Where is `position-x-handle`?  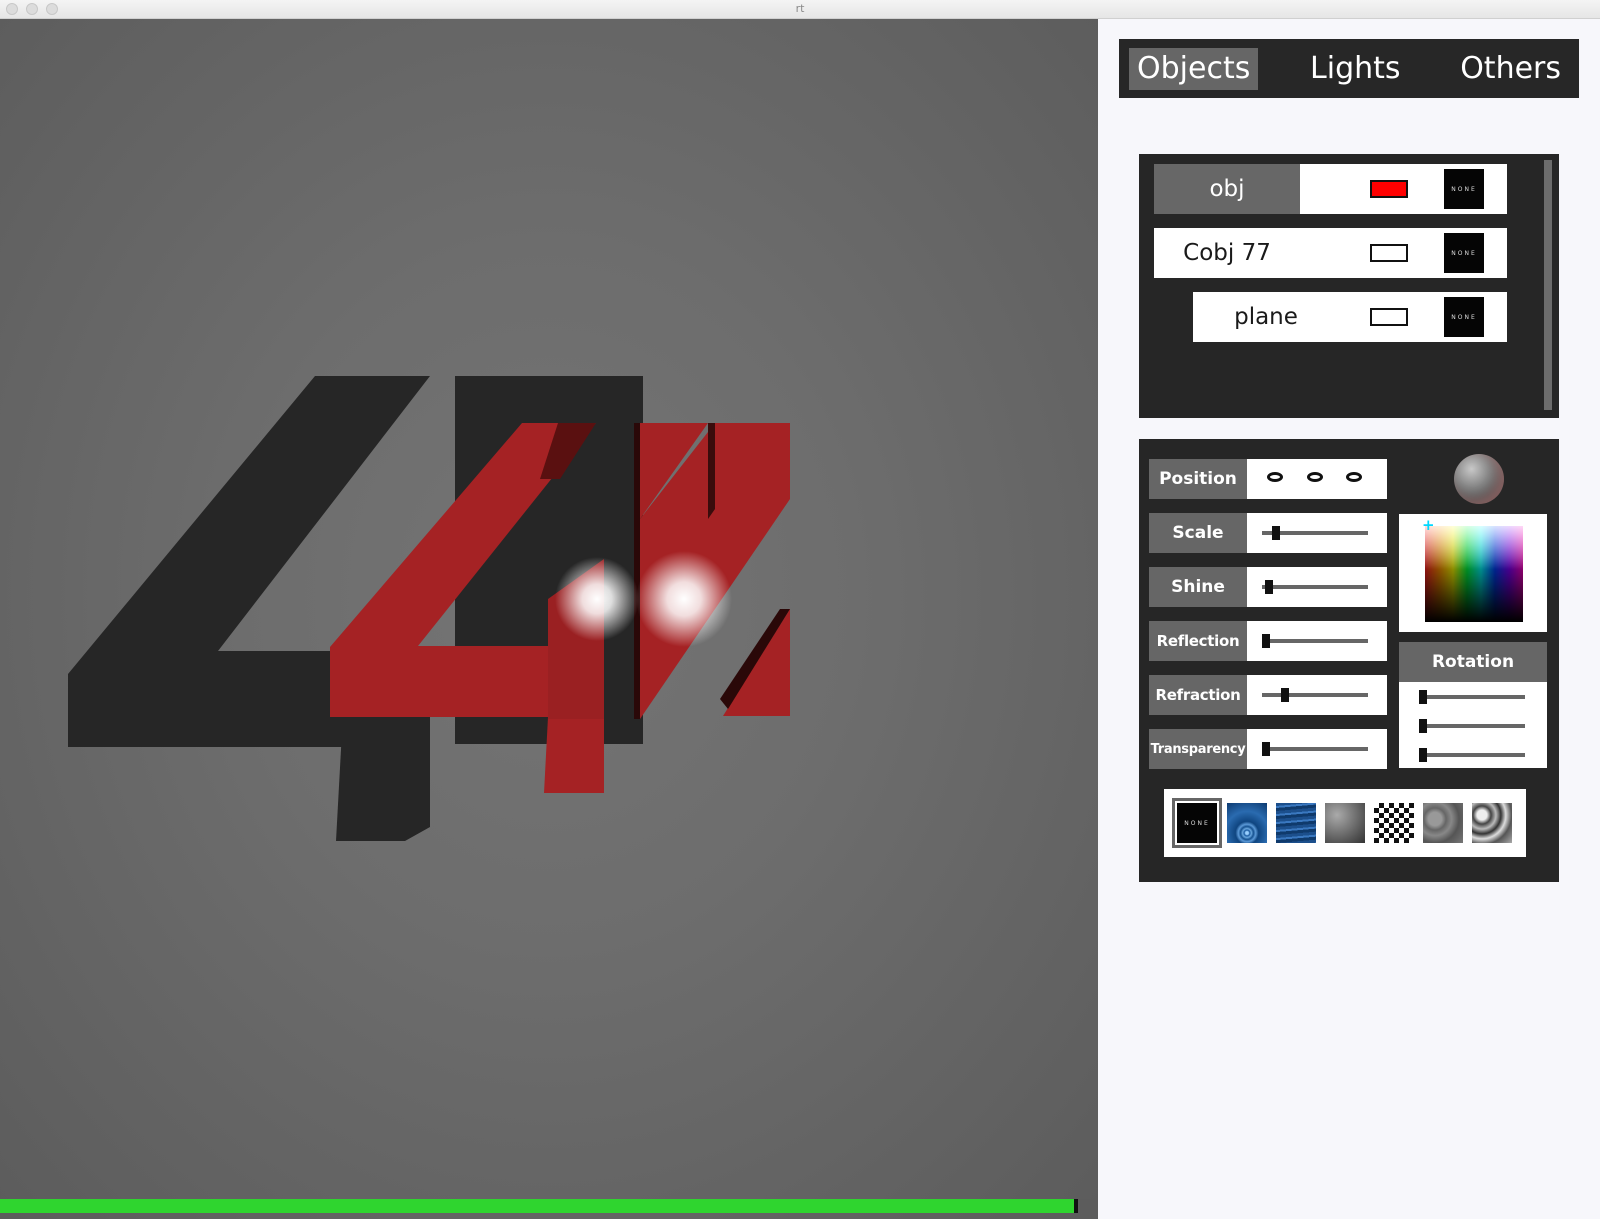 position-x-handle is located at coordinates (1275, 477).